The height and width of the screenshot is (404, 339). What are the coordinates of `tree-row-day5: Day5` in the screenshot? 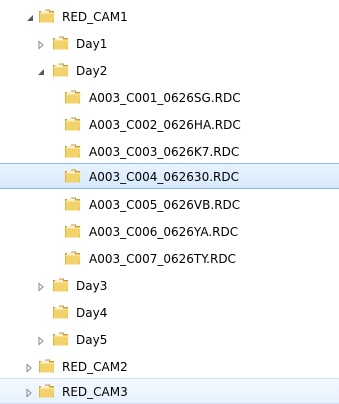 It's located at (169, 340).